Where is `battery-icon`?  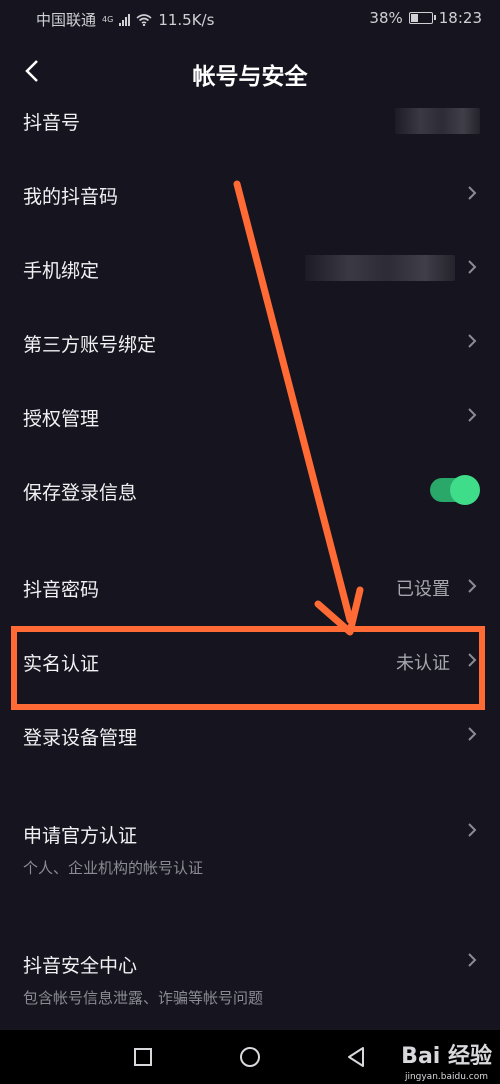
battery-icon is located at coordinates (422, 18).